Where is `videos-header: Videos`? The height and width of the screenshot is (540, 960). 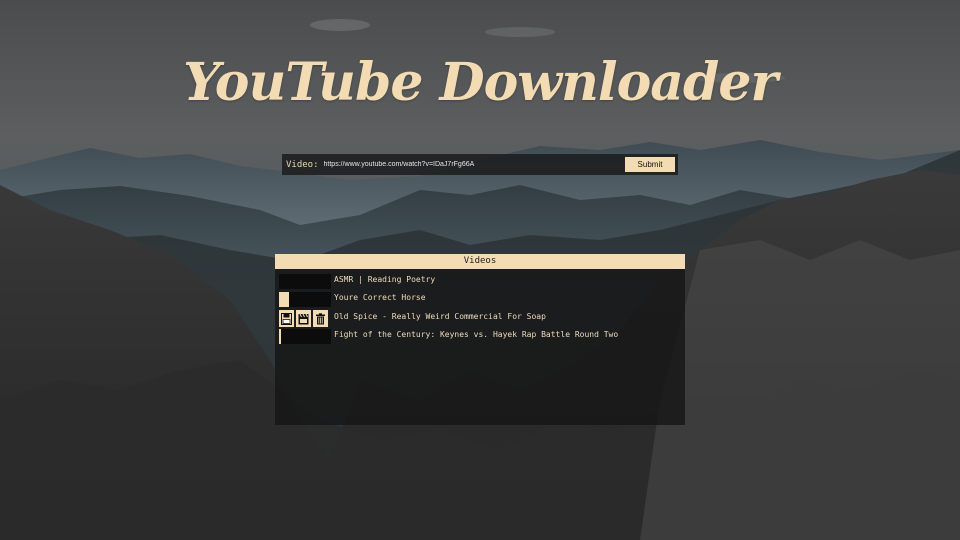
videos-header: Videos is located at coordinates (480, 261).